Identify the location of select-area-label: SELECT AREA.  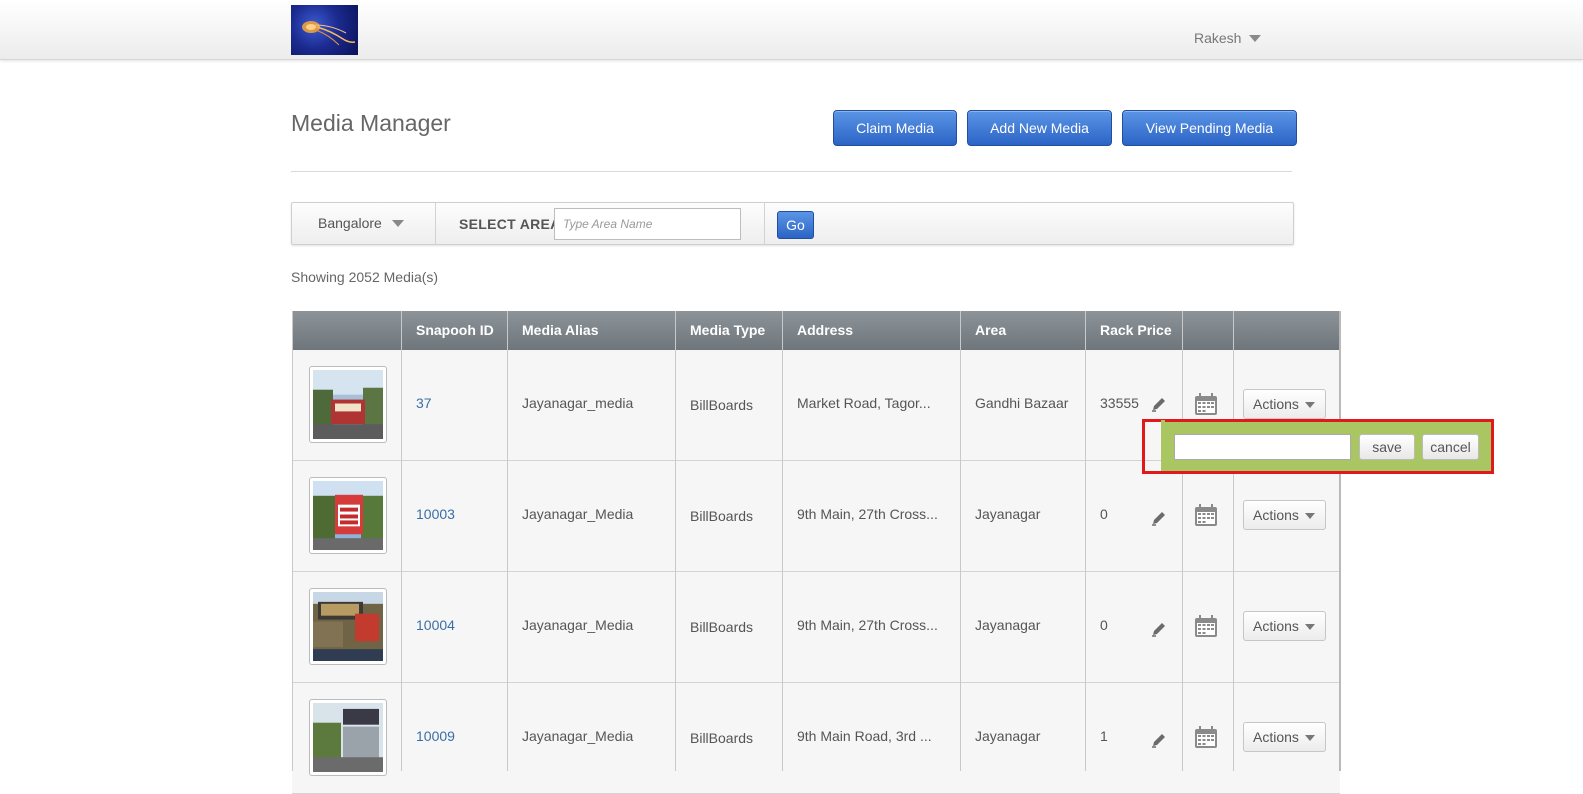
(510, 224).